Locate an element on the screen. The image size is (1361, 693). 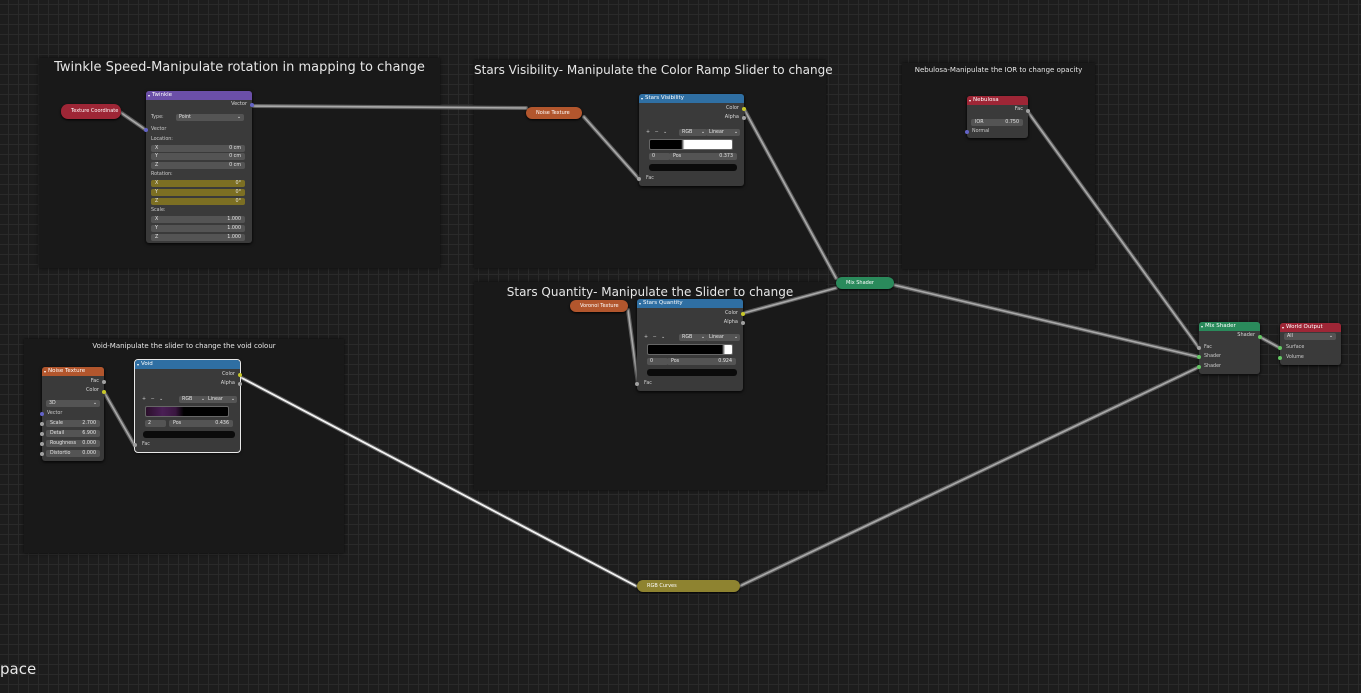
target-dropdown: All ⌄ is located at coordinates (1310, 336).